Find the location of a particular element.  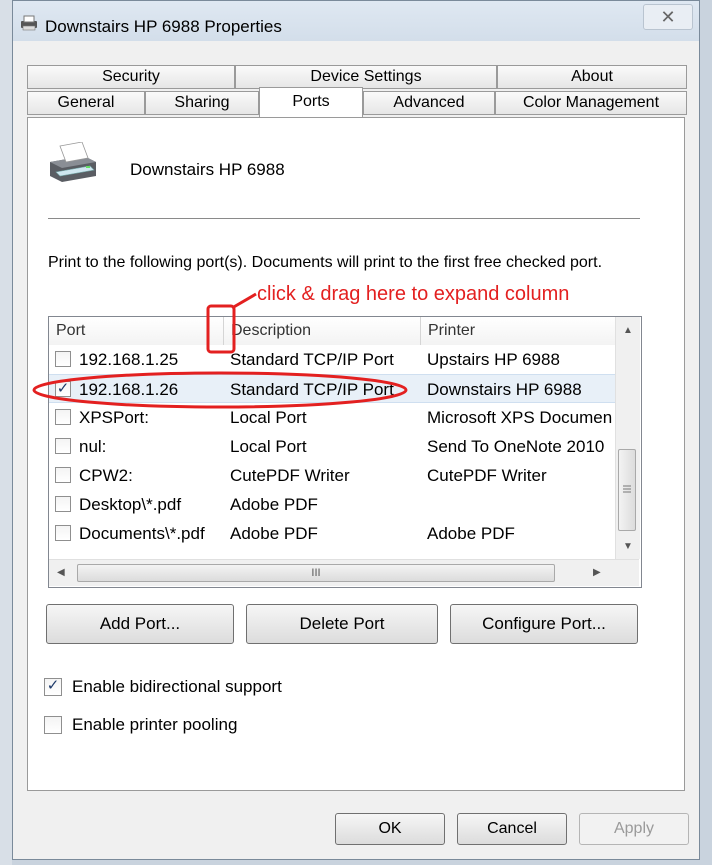

cell-printer: Microsoft XPS Documen is located at coordinates (520, 417).